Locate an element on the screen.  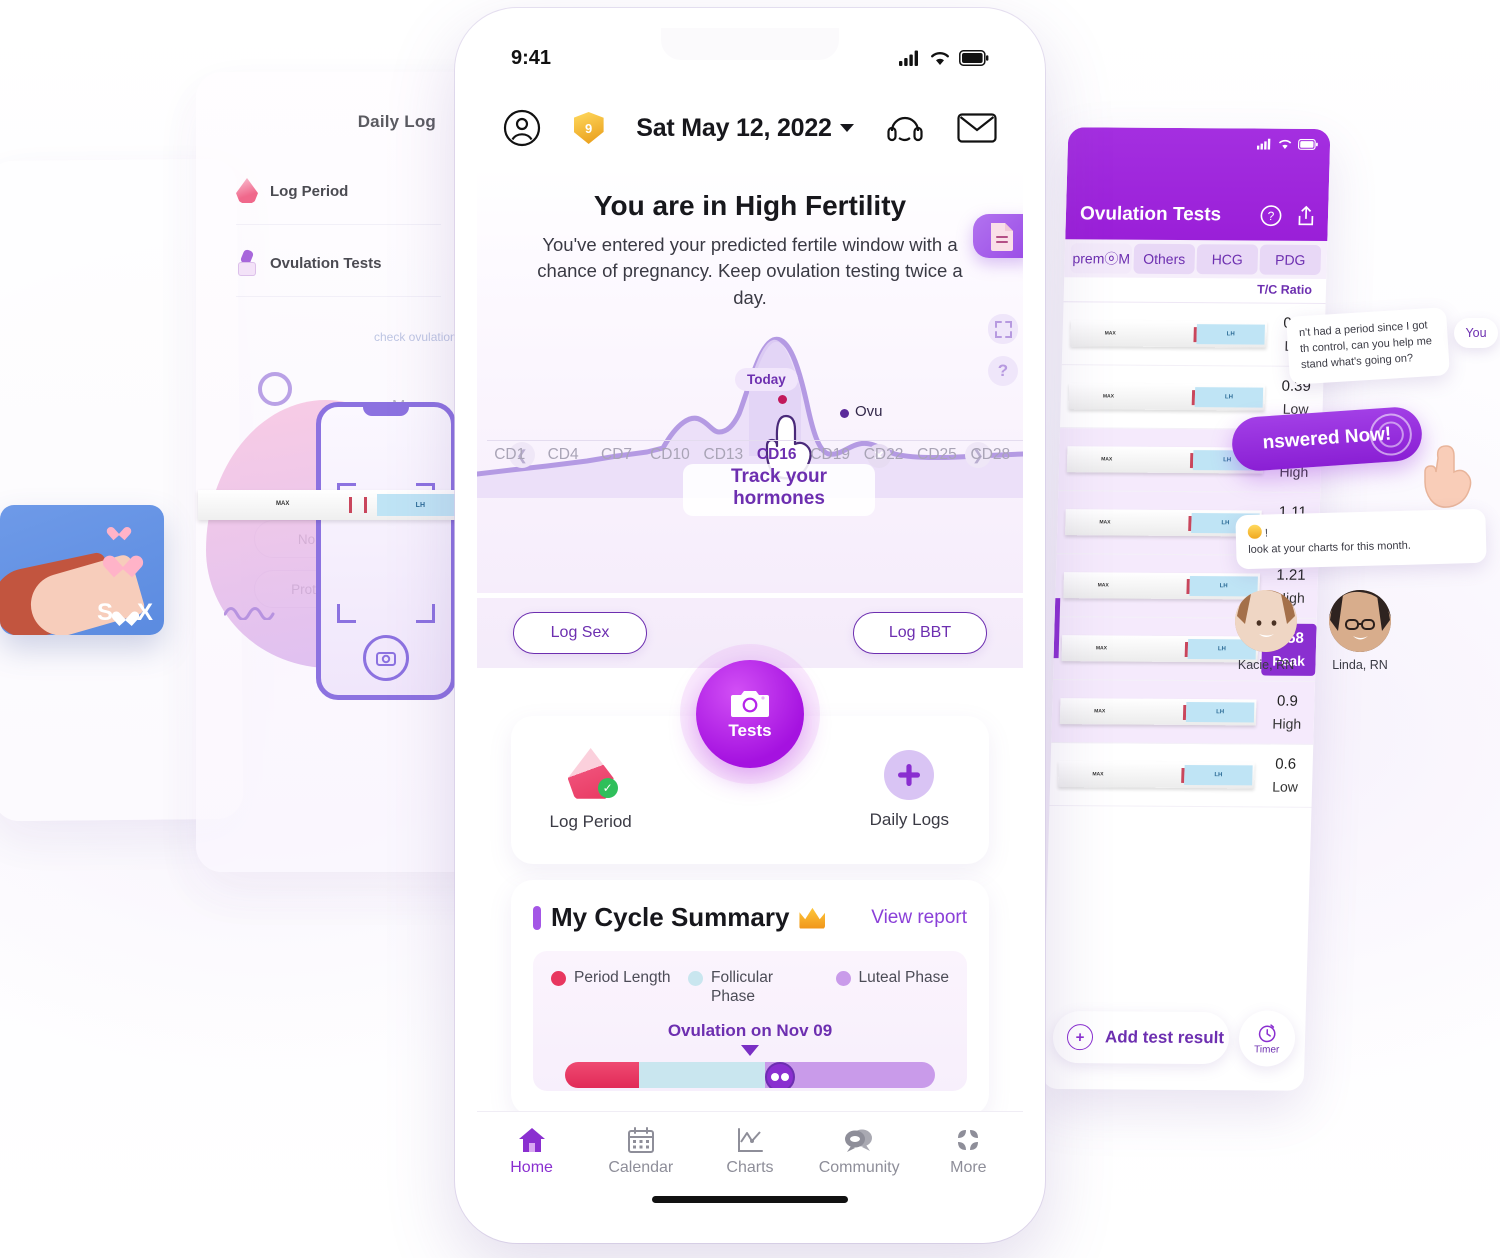
status-bar: 9:41 is located at coordinates (750, 58).